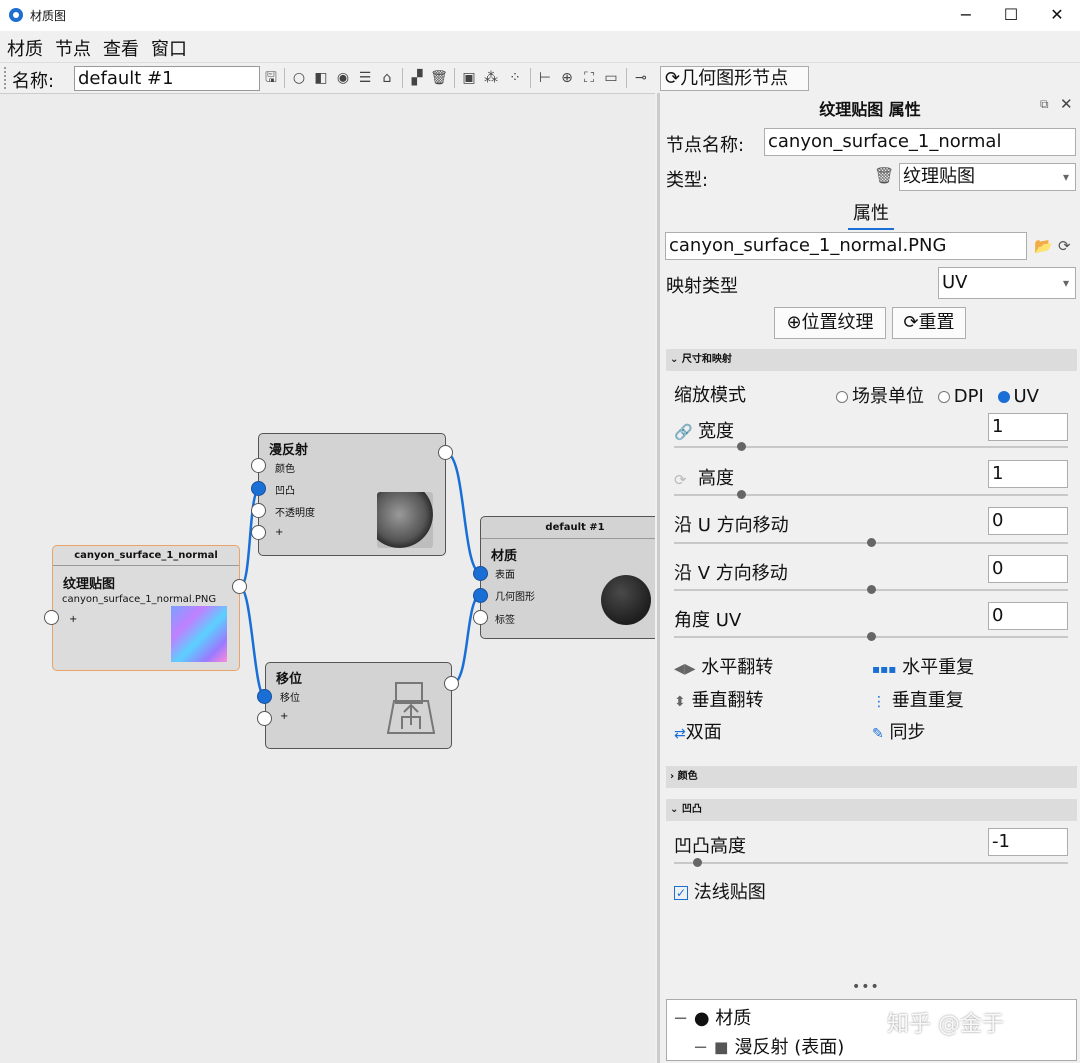 This screenshot has height=1063, width=1080. What do you see at coordinates (24, 46) in the screenshot?
I see `menu-material: 材质` at bounding box center [24, 46].